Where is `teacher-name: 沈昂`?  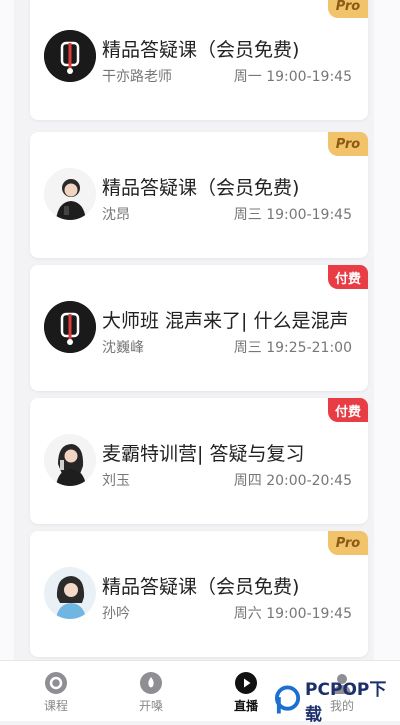 teacher-name: 沈昂 is located at coordinates (116, 215).